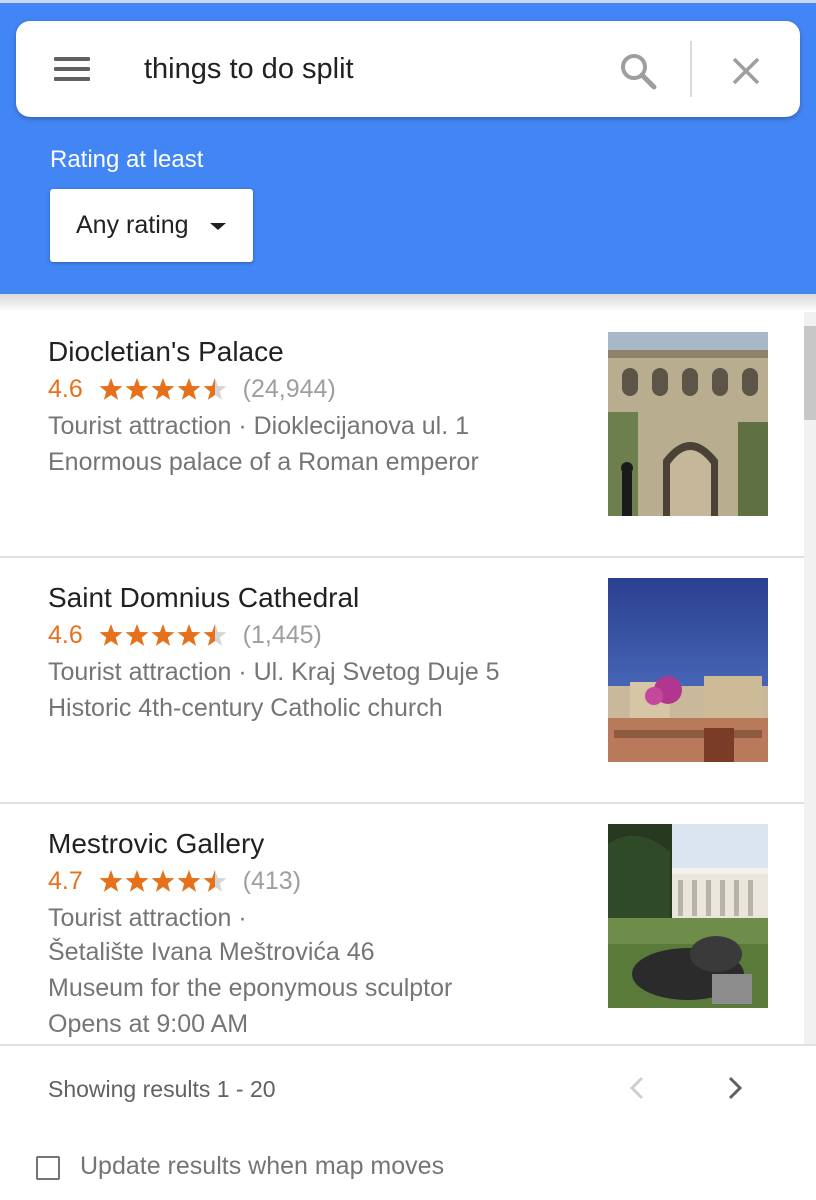 The height and width of the screenshot is (1200, 816). Describe the element at coordinates (162, 1089) in the screenshot. I see `results-count-text: Showing results 1 - 20` at that location.